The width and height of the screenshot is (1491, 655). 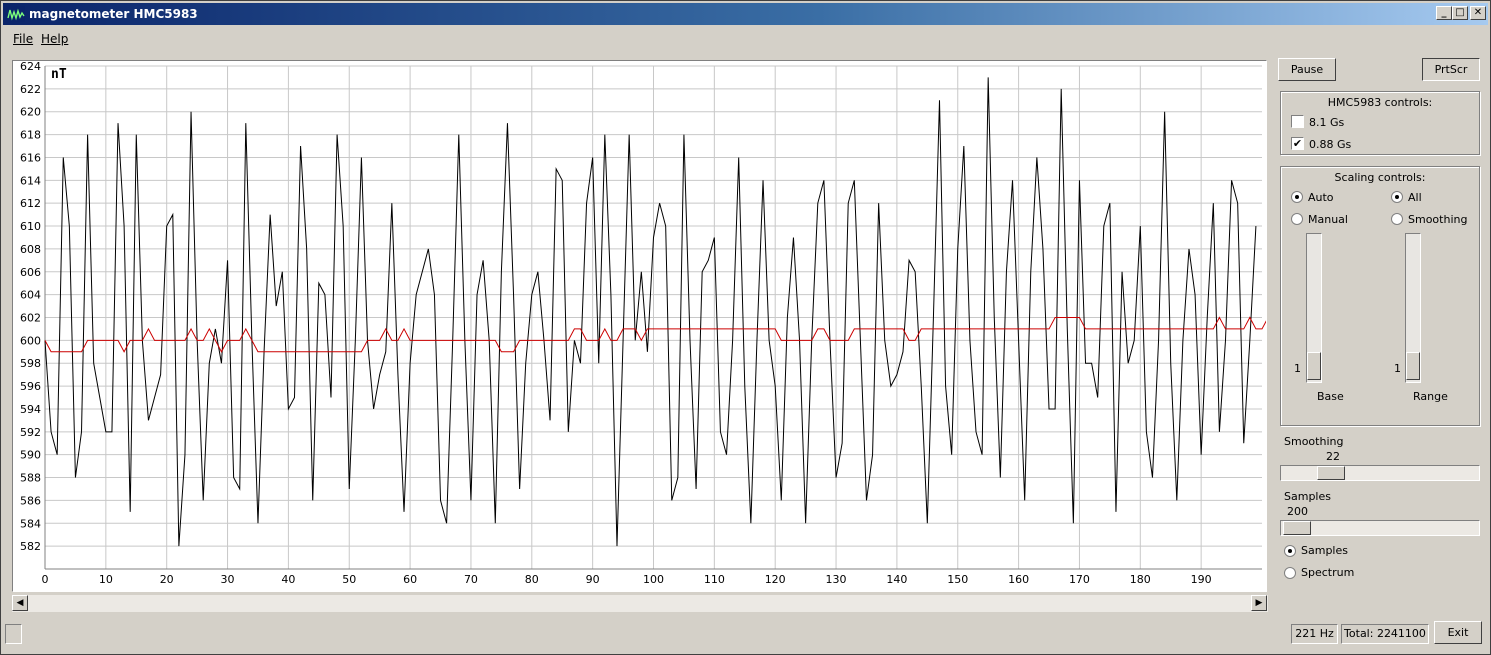 What do you see at coordinates (113, 14) in the screenshot?
I see `window-title: magnetometer HMC5983` at bounding box center [113, 14].